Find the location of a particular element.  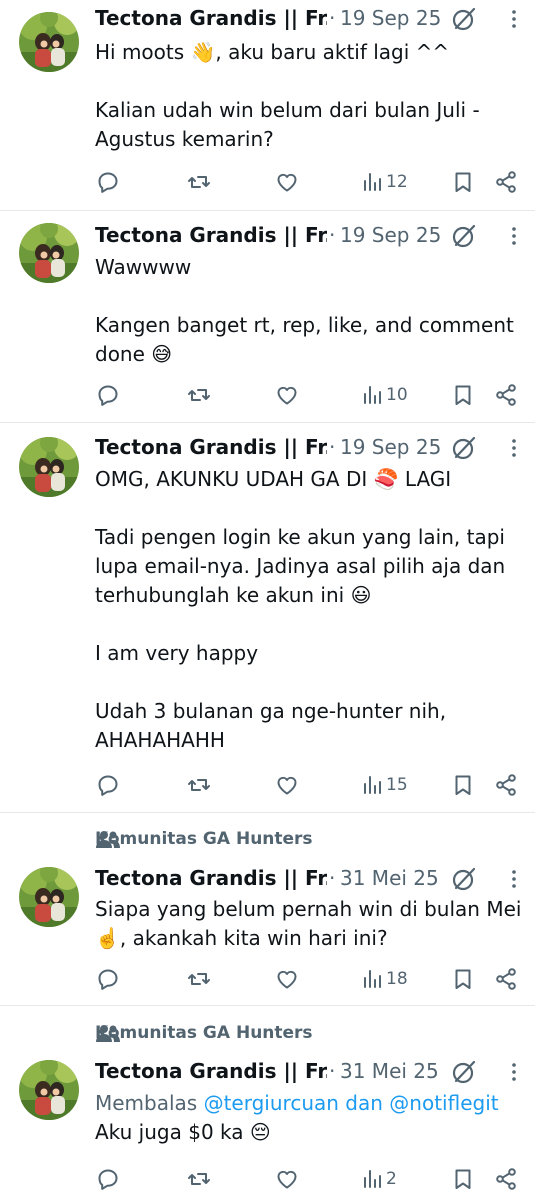

tweet-line: Siapa yang belum pernah win di bulan Mei is located at coordinates (308, 909).